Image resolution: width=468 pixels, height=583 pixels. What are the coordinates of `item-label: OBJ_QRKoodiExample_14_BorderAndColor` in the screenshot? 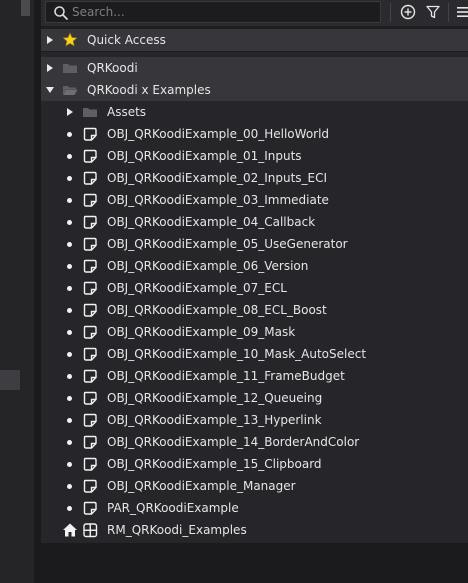 It's located at (233, 442).